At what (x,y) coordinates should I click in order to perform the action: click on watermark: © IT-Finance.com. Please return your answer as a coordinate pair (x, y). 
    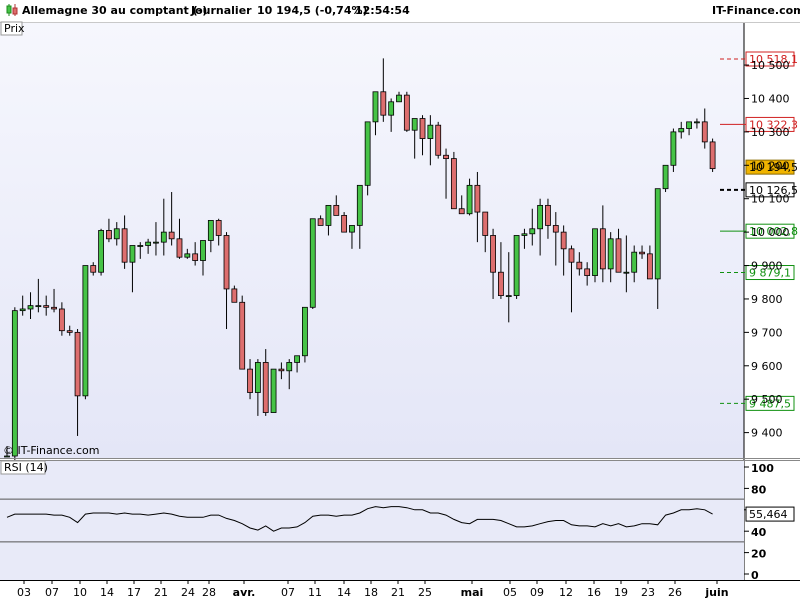
    Looking at the image, I should click on (51, 450).